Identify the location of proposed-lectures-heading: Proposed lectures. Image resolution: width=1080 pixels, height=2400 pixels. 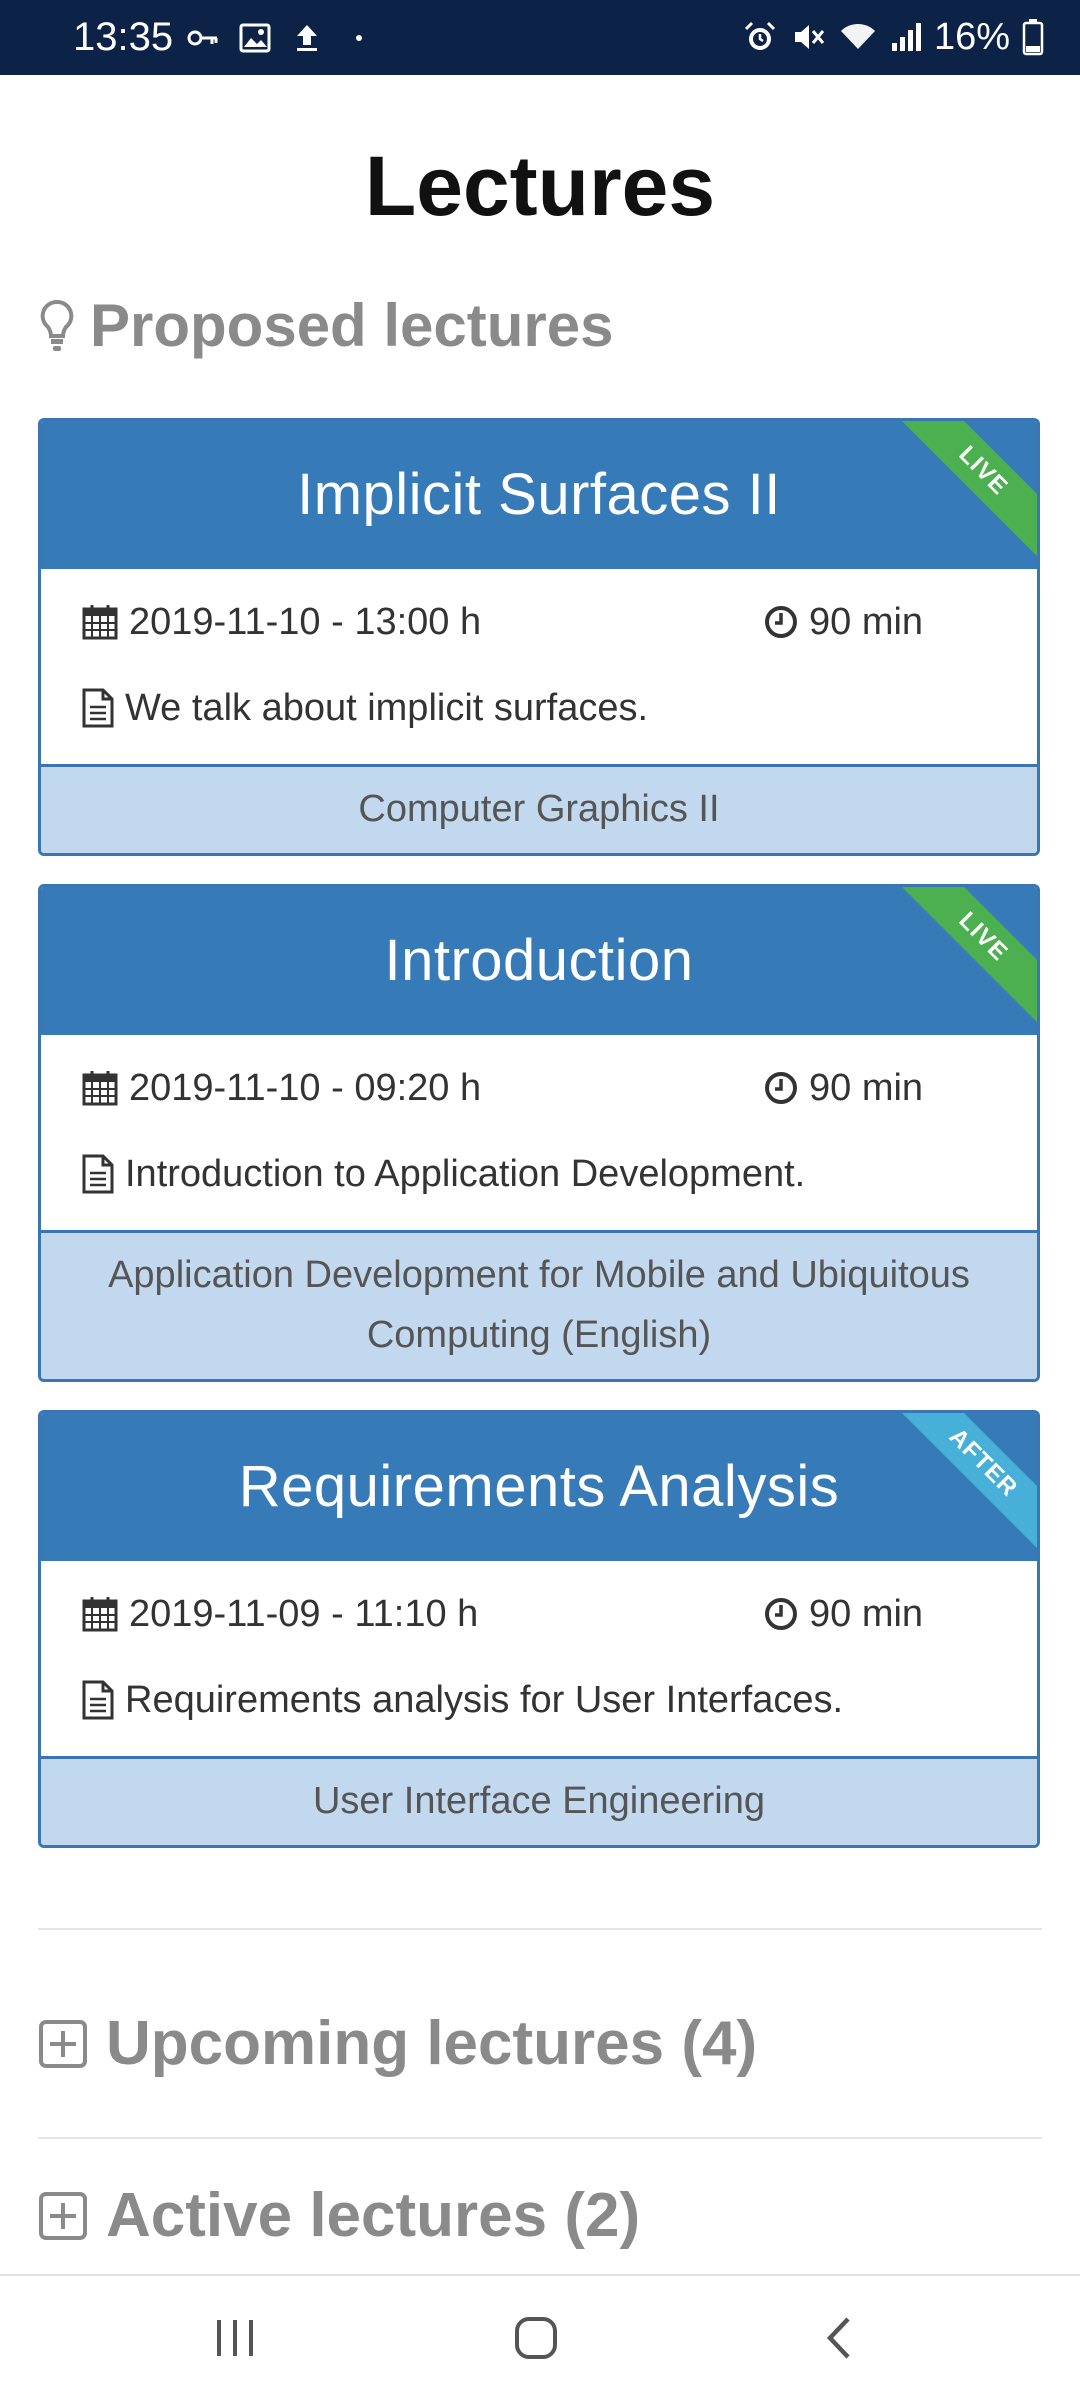
(326, 326).